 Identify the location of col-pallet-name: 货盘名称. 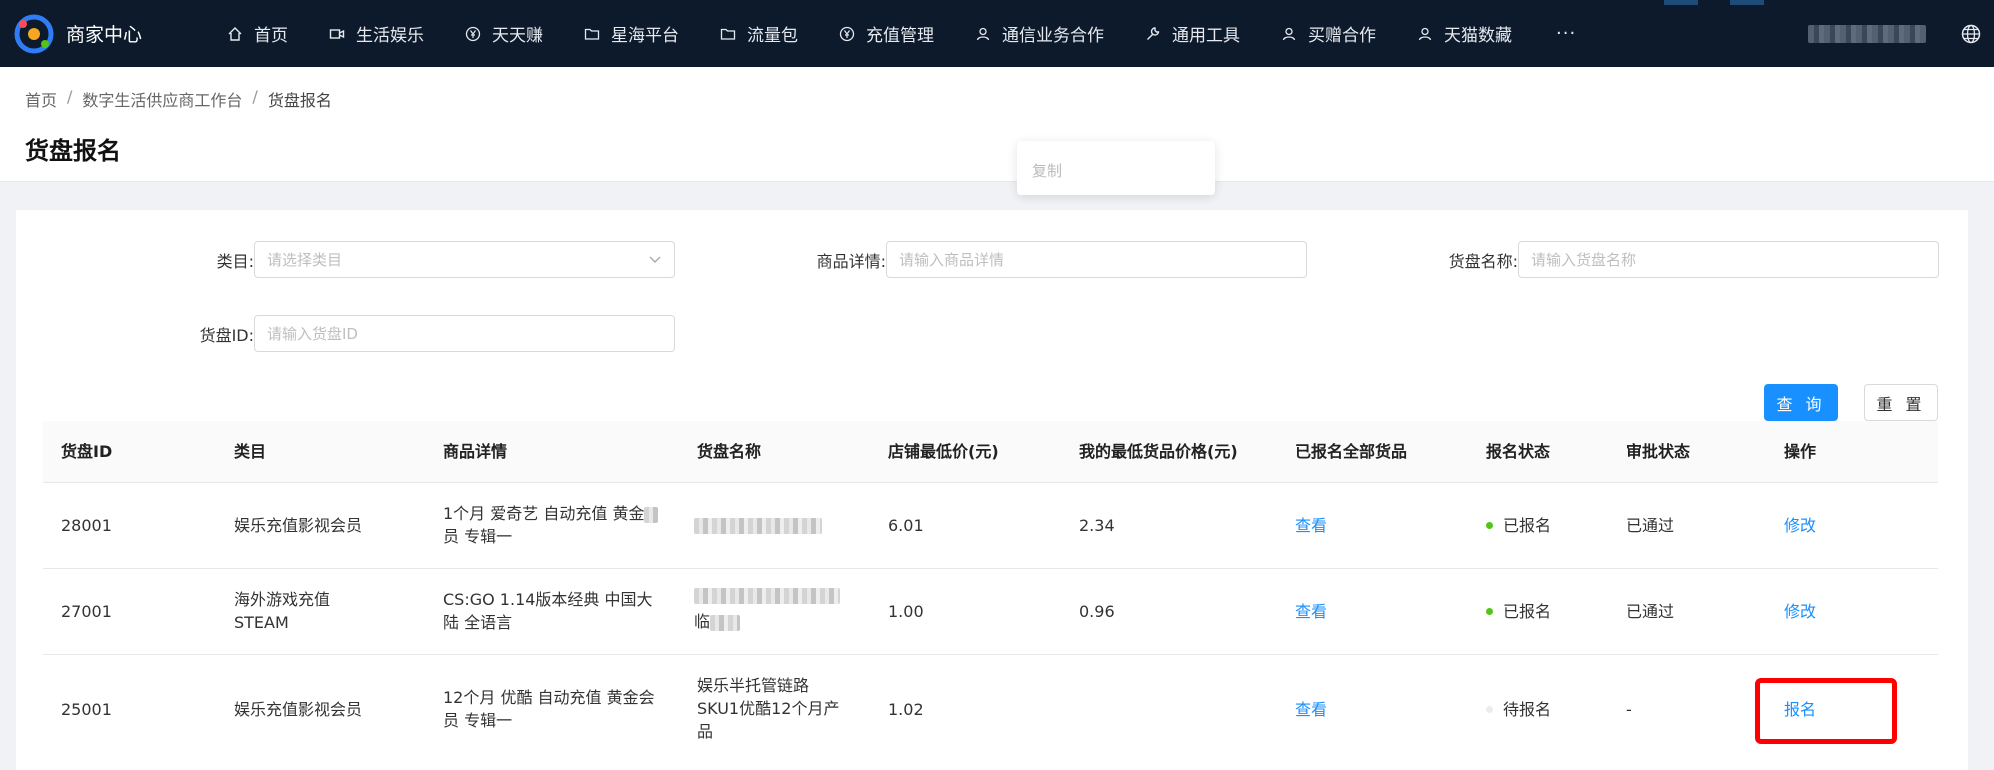
(729, 451).